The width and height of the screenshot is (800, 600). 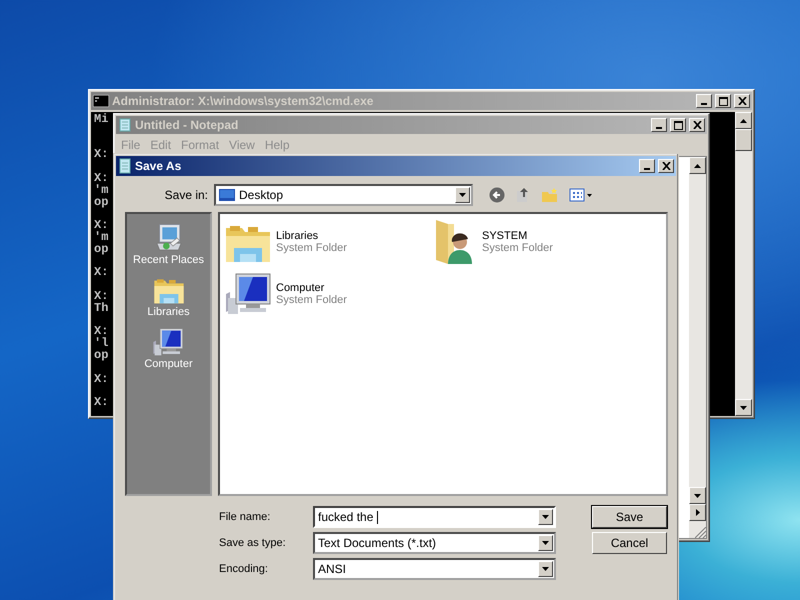 What do you see at coordinates (343, 195) in the screenshot?
I see `save-in-dropdown: Desktop` at bounding box center [343, 195].